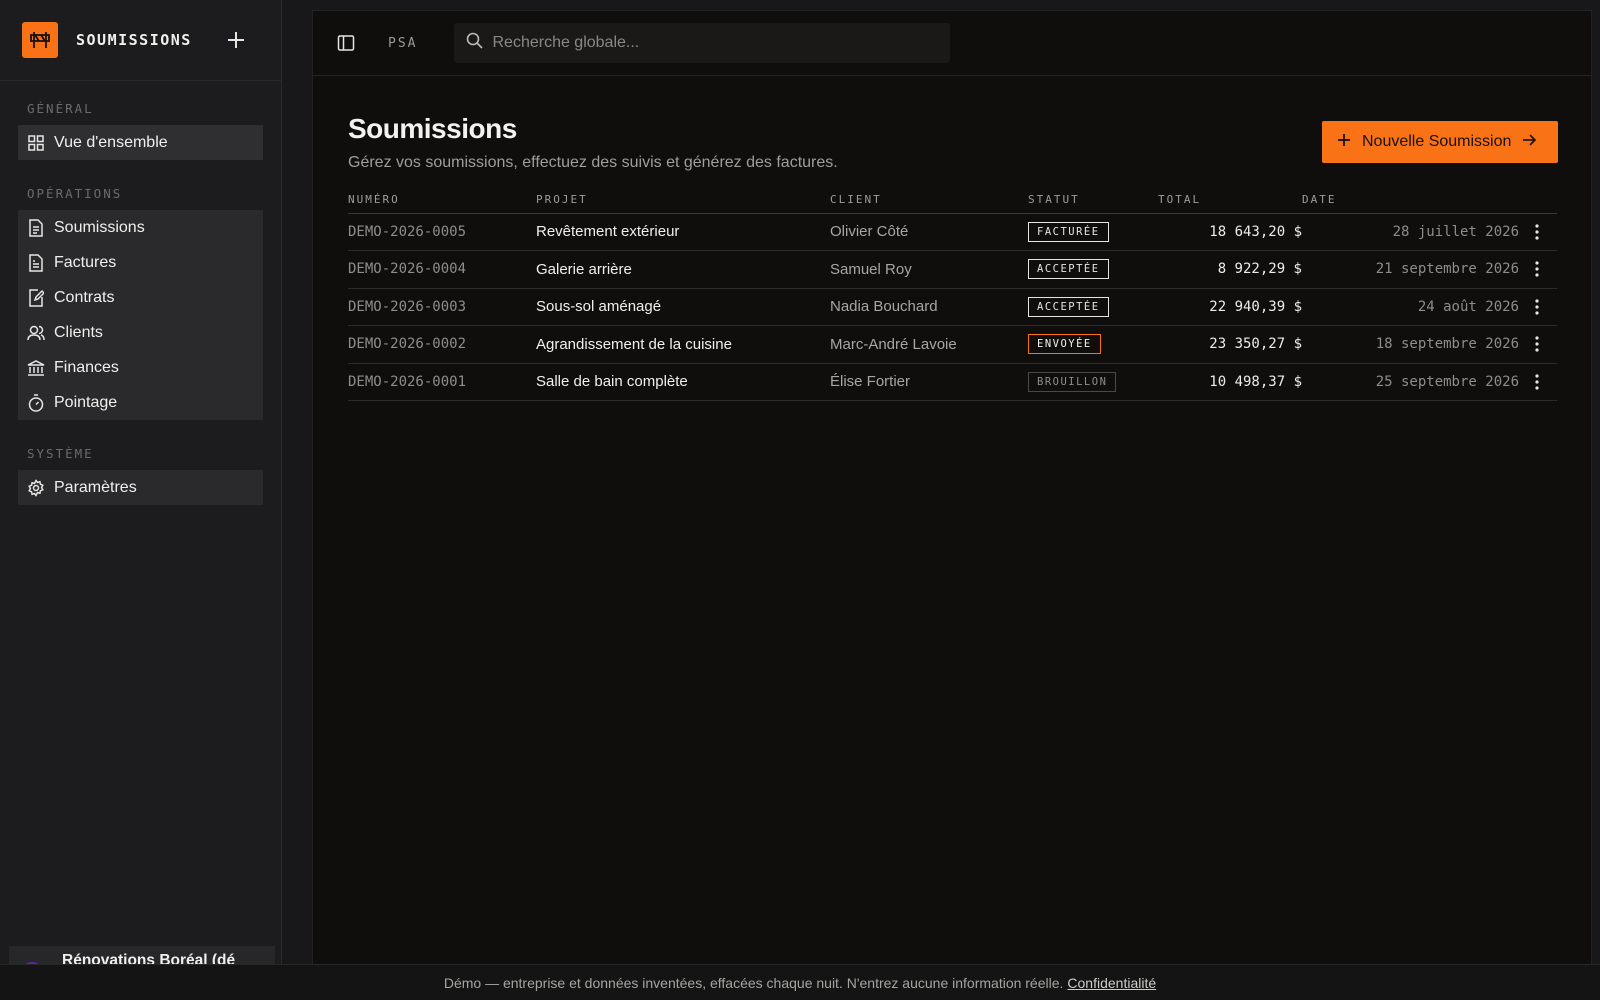  Describe the element at coordinates (86, 367) in the screenshot. I see `sidebar-item-label: Finances` at that location.